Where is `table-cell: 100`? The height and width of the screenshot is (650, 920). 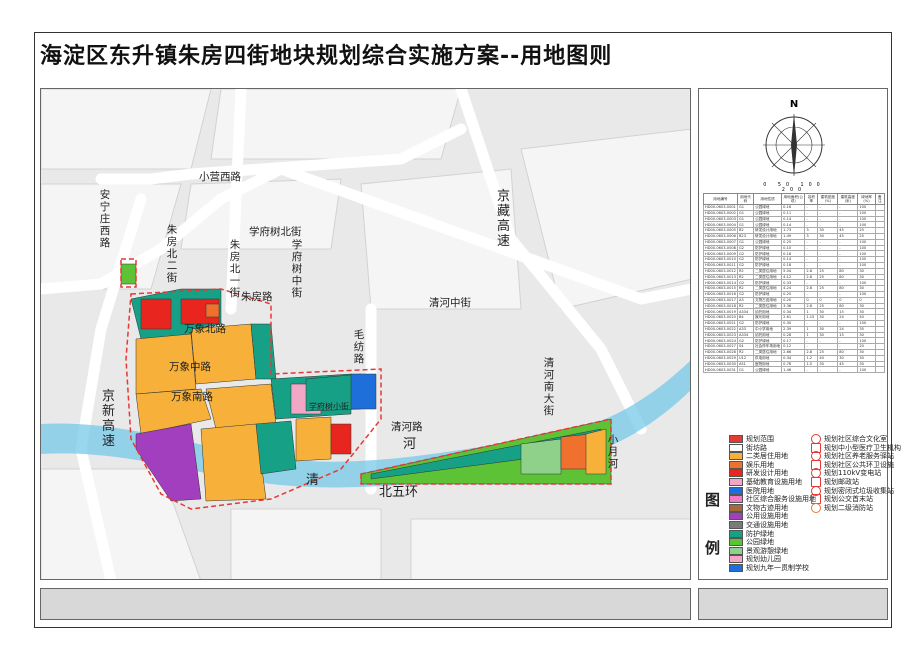 table-cell: 100 is located at coordinates (866, 370).